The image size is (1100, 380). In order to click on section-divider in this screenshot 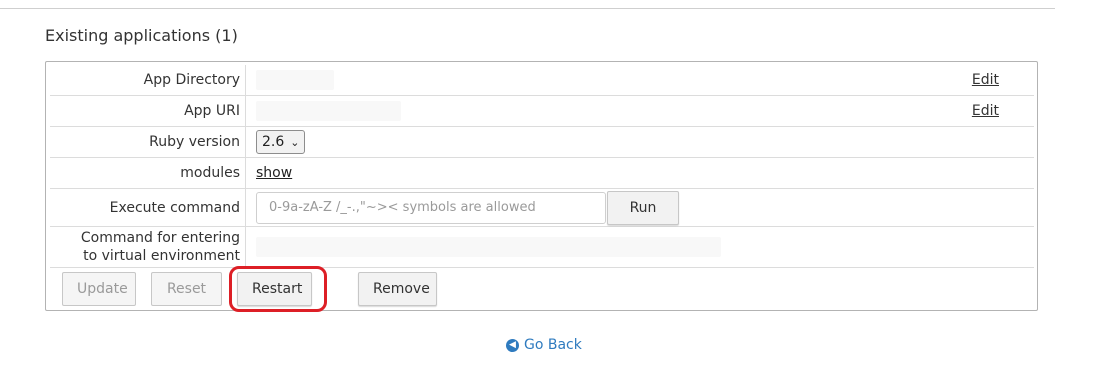, I will do `click(527, 8)`.